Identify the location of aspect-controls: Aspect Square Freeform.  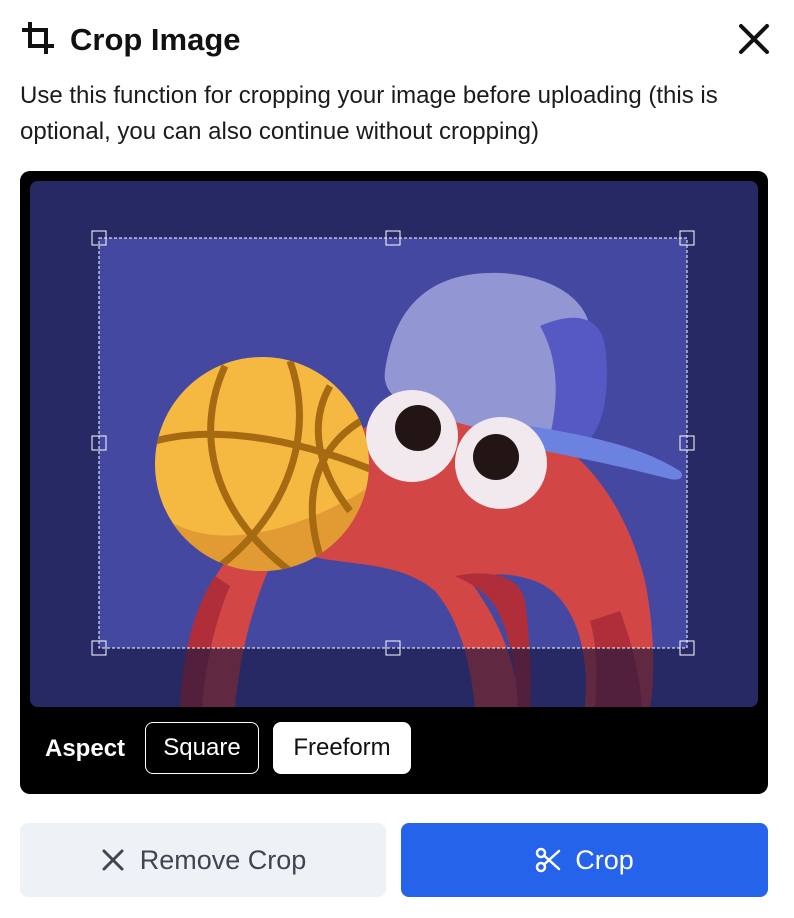
(394, 749).